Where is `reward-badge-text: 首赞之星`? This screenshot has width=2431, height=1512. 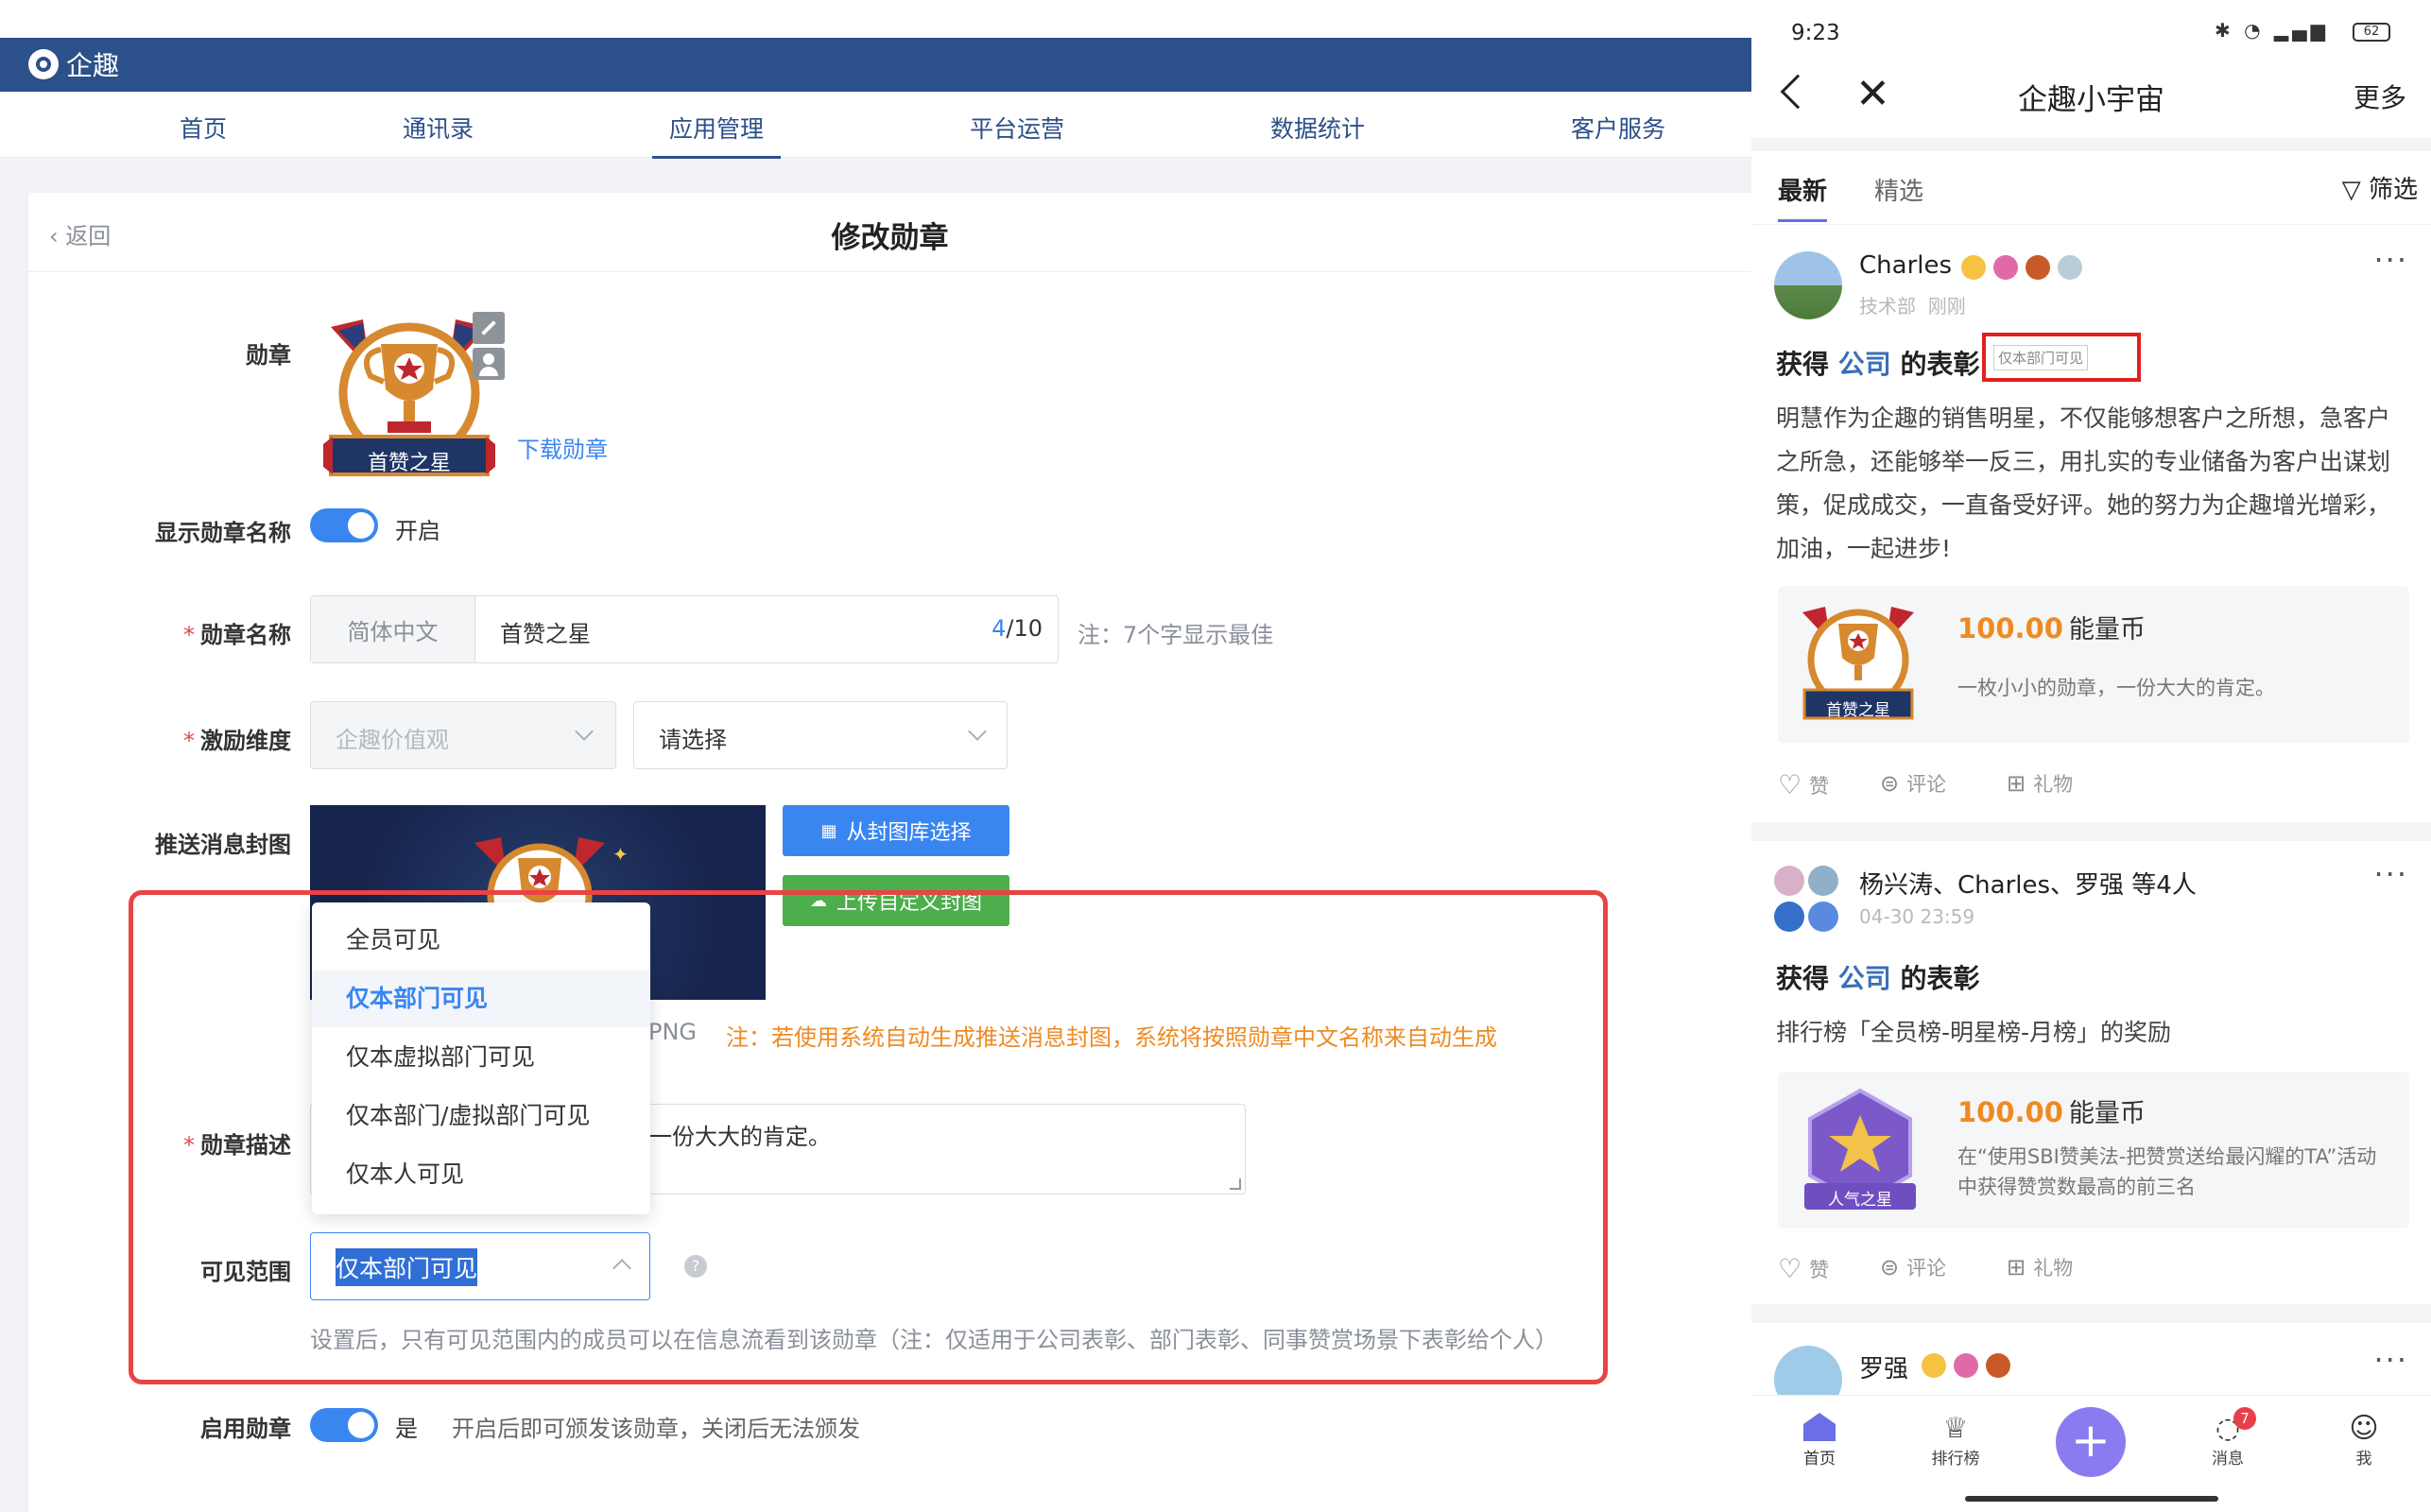 reward-badge-text: 首赞之星 is located at coordinates (1858, 710).